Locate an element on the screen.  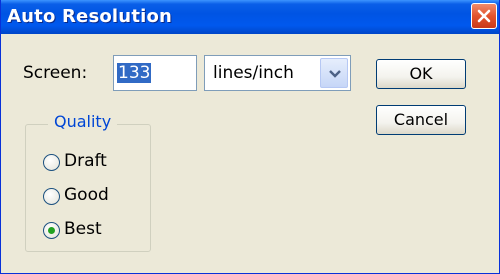
best-radio is located at coordinates (51, 230).